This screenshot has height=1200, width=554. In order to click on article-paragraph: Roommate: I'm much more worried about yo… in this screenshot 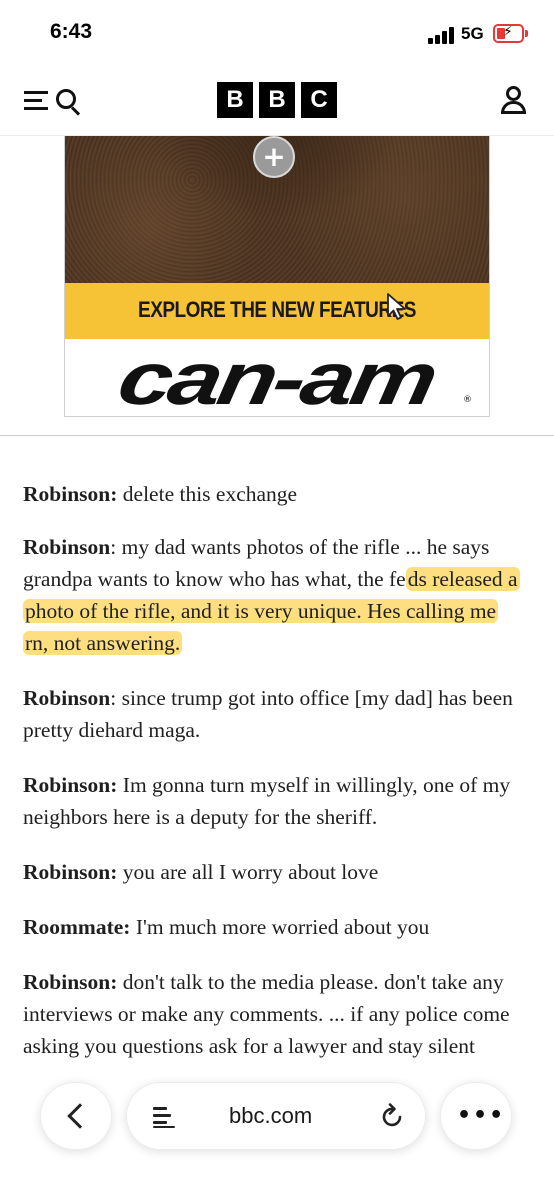, I will do `click(273, 927)`.